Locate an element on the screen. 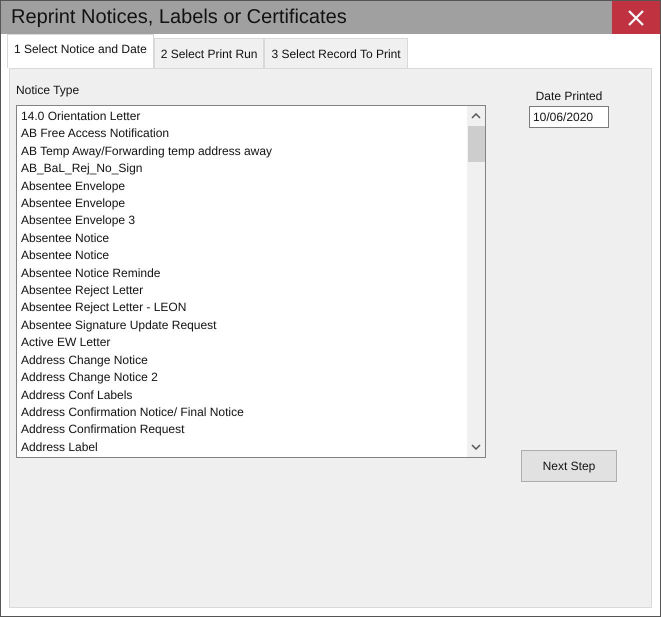 The image size is (661, 617). field-label: Notice Type is located at coordinates (48, 90).